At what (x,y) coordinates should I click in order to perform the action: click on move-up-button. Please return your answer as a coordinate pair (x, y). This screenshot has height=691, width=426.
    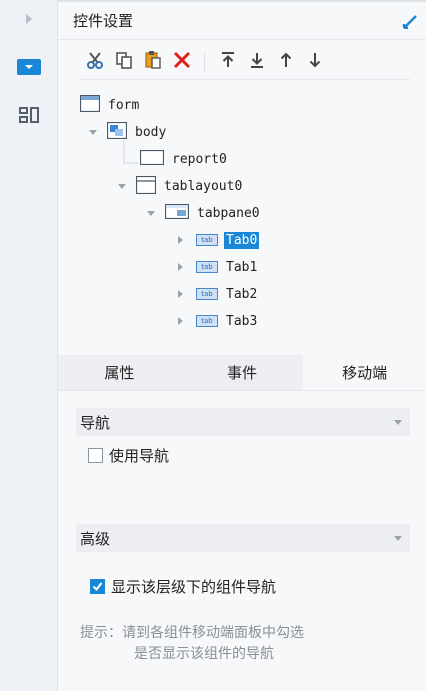
    Looking at the image, I should click on (285, 62).